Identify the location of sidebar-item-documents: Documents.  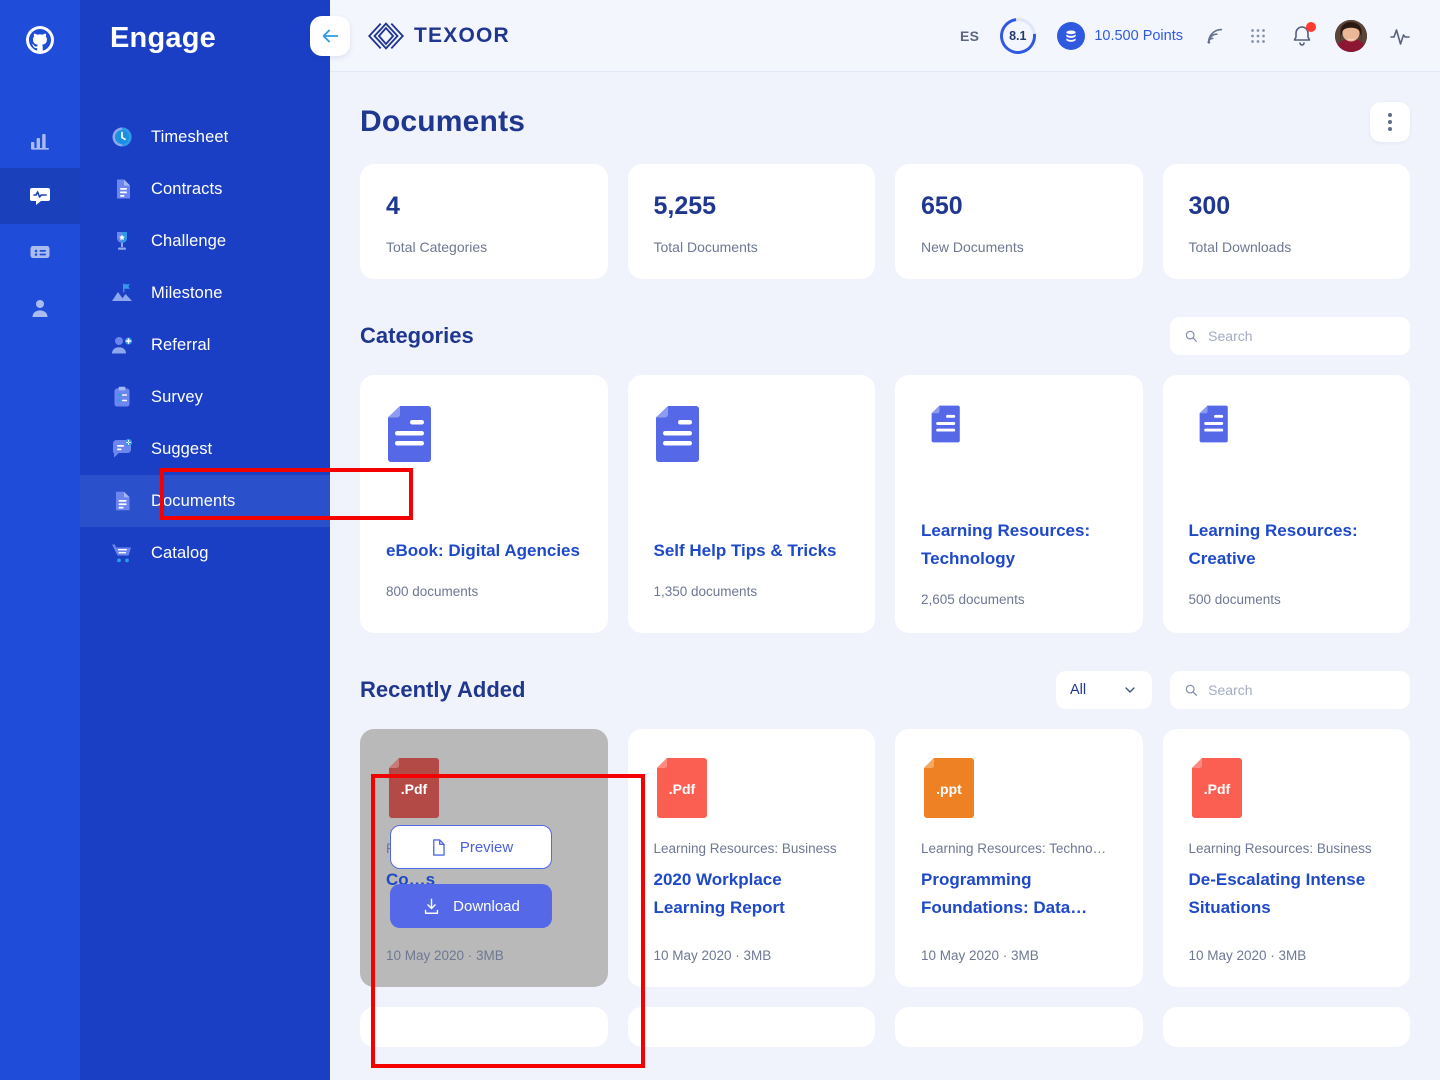
(205, 501).